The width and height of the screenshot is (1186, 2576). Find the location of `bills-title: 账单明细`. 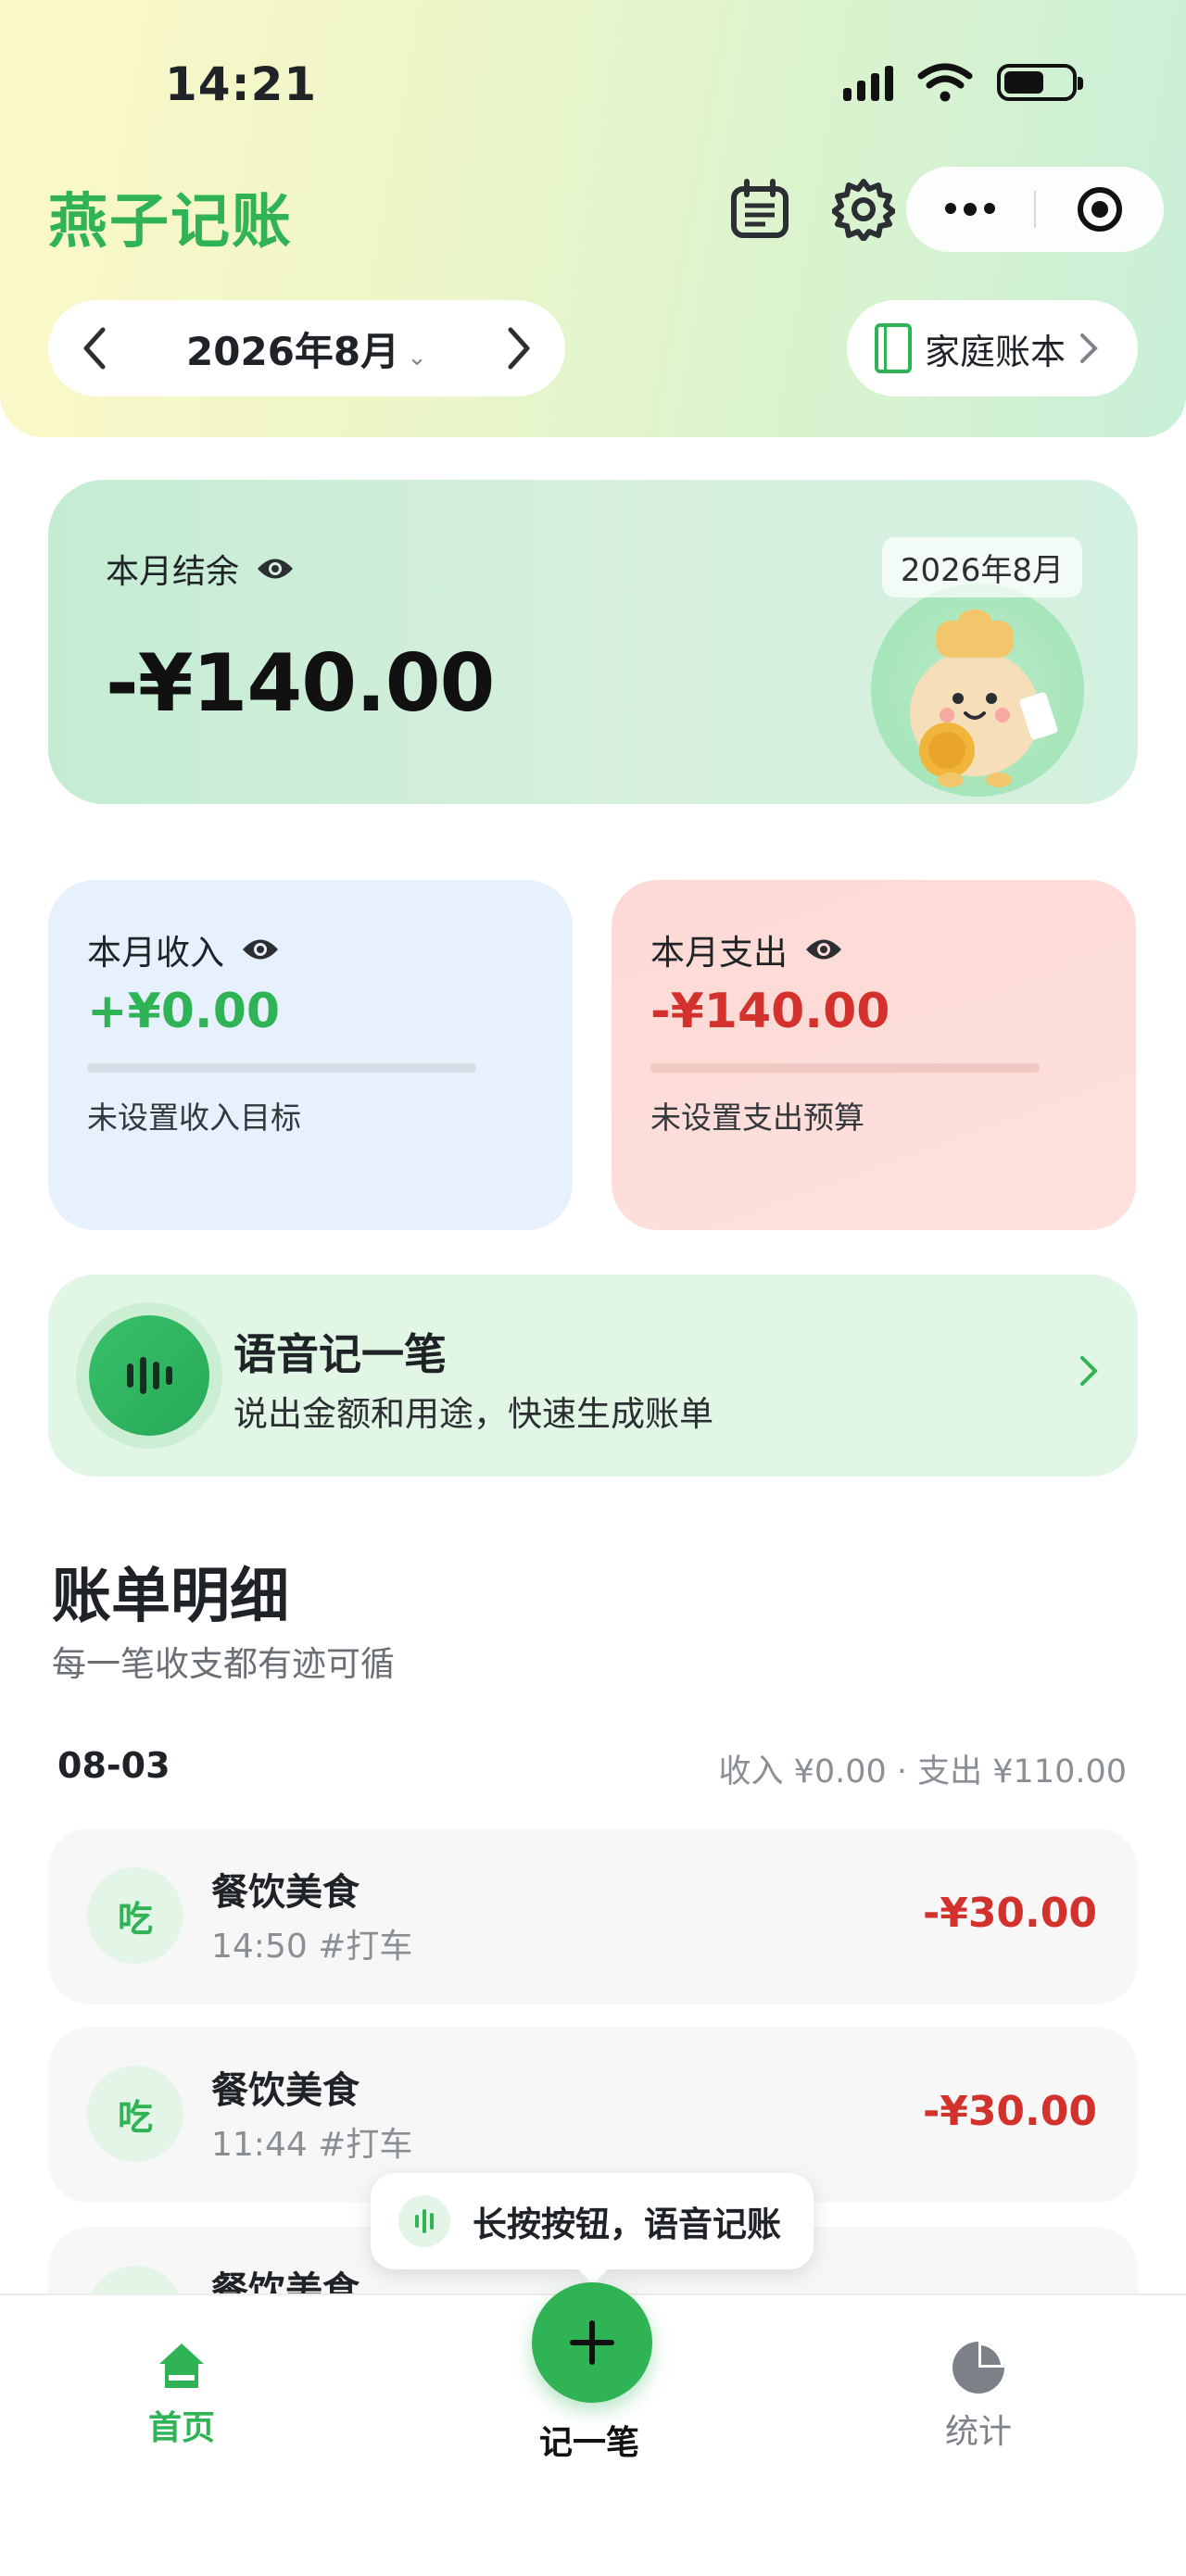

bills-title: 账单明细 is located at coordinates (170, 1597).